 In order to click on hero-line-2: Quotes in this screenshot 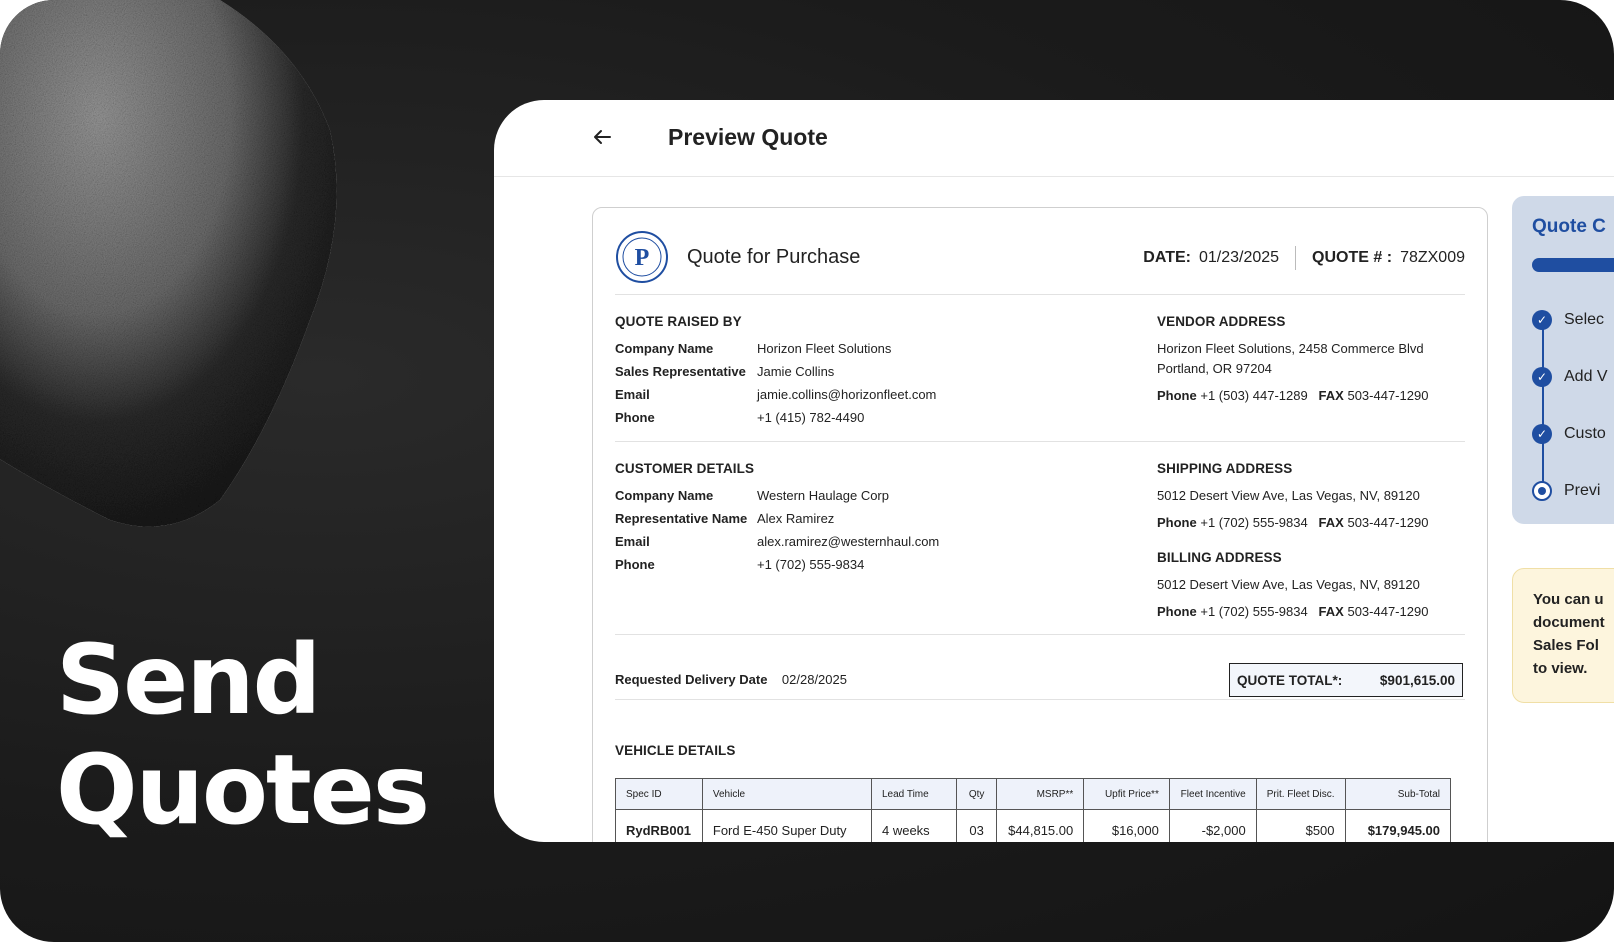, I will do `click(243, 790)`.